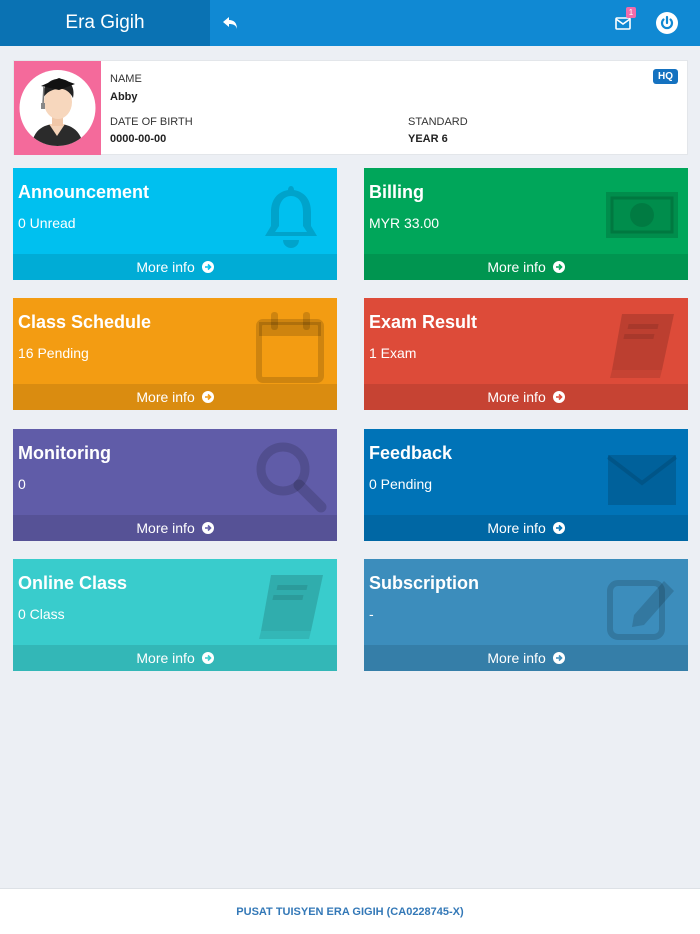 The image size is (700, 934). I want to click on card-subtitle: 1 Exam, so click(393, 353).